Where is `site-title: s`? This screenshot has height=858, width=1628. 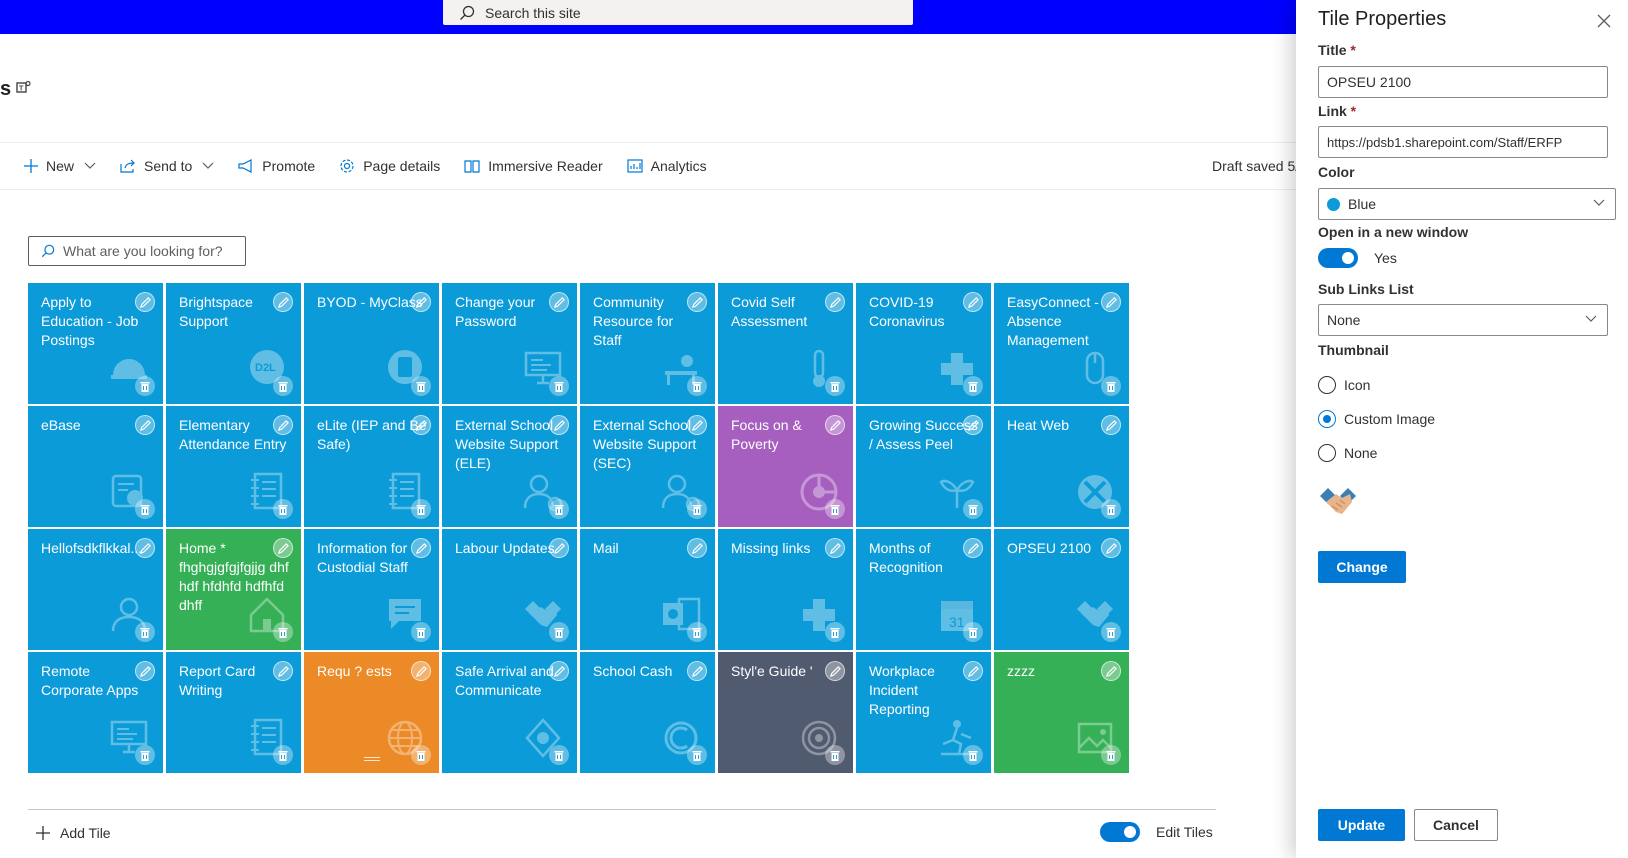
site-title: s is located at coordinates (5, 89).